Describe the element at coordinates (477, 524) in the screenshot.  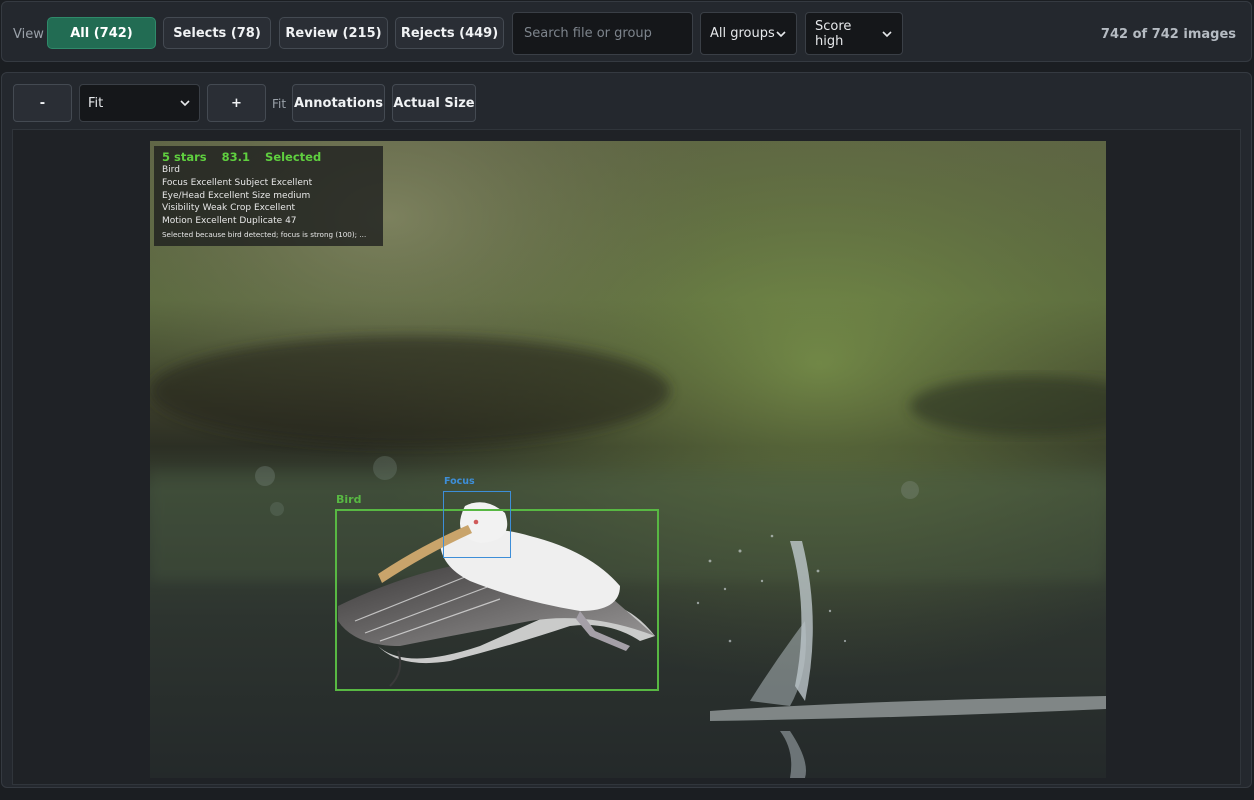
I see `focus-bounding-box` at that location.